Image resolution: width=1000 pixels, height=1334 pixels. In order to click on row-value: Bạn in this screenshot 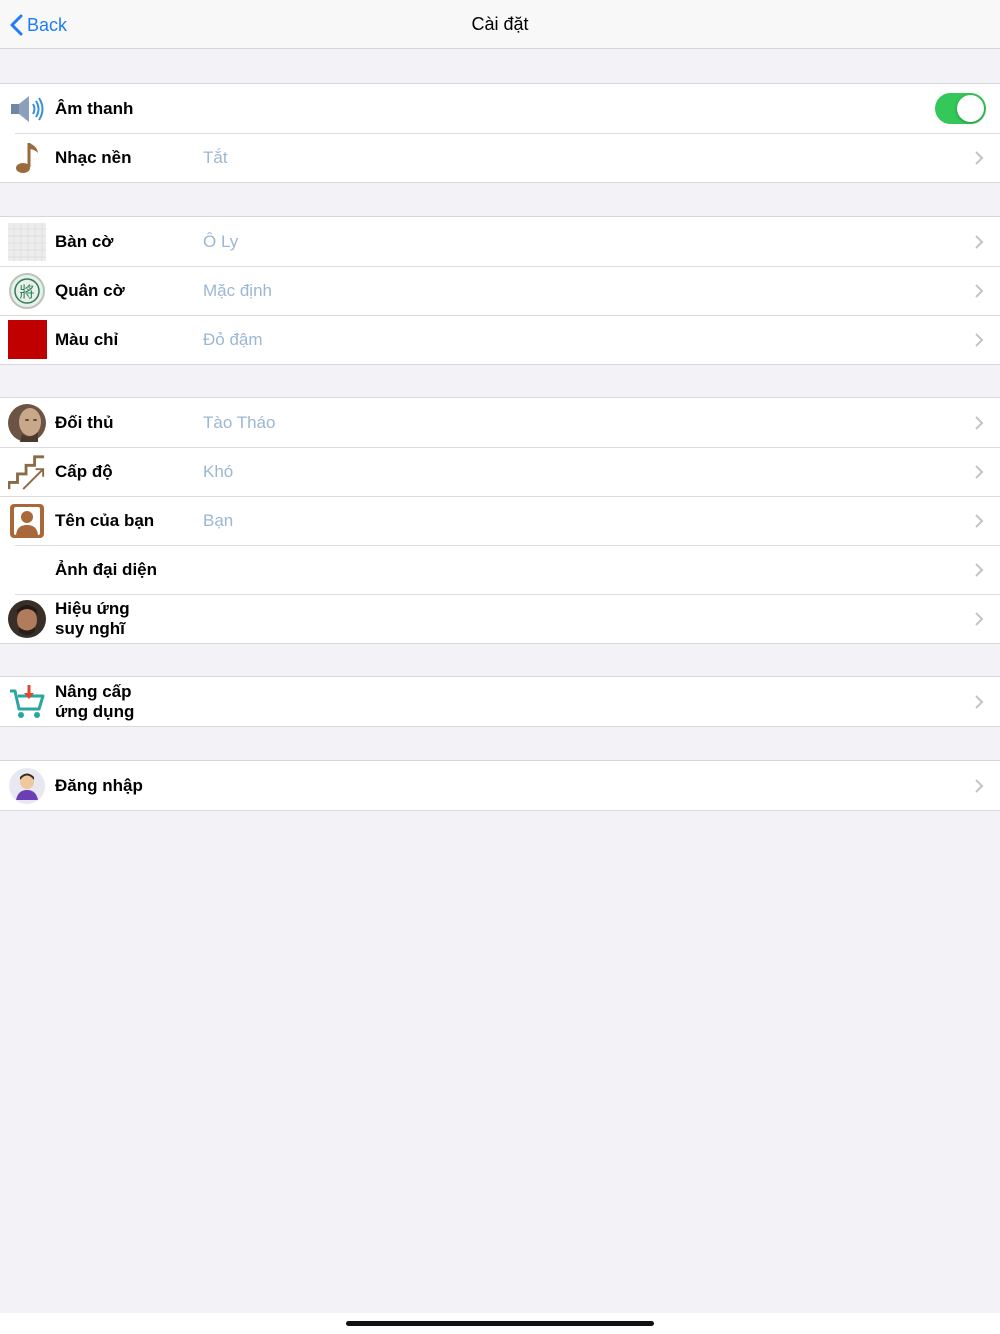, I will do `click(218, 520)`.